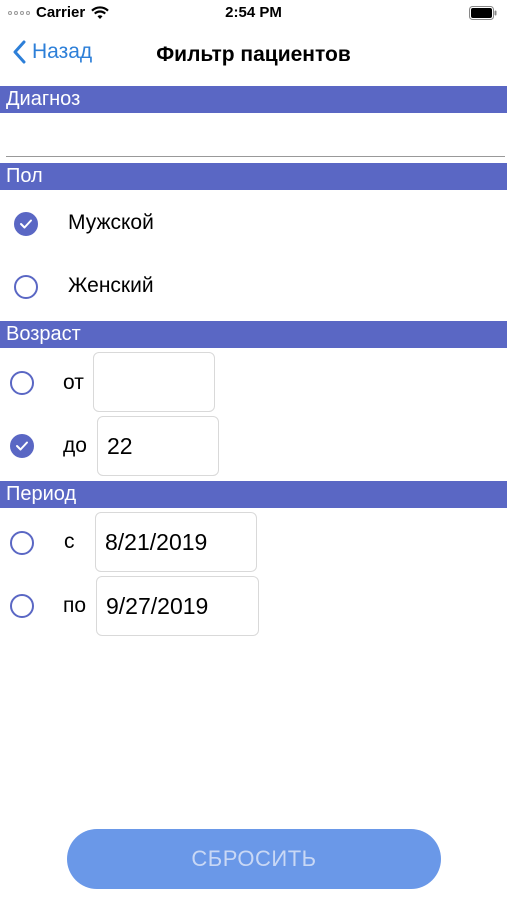 The width and height of the screenshot is (507, 900). I want to click on age-to-input, so click(158, 446).